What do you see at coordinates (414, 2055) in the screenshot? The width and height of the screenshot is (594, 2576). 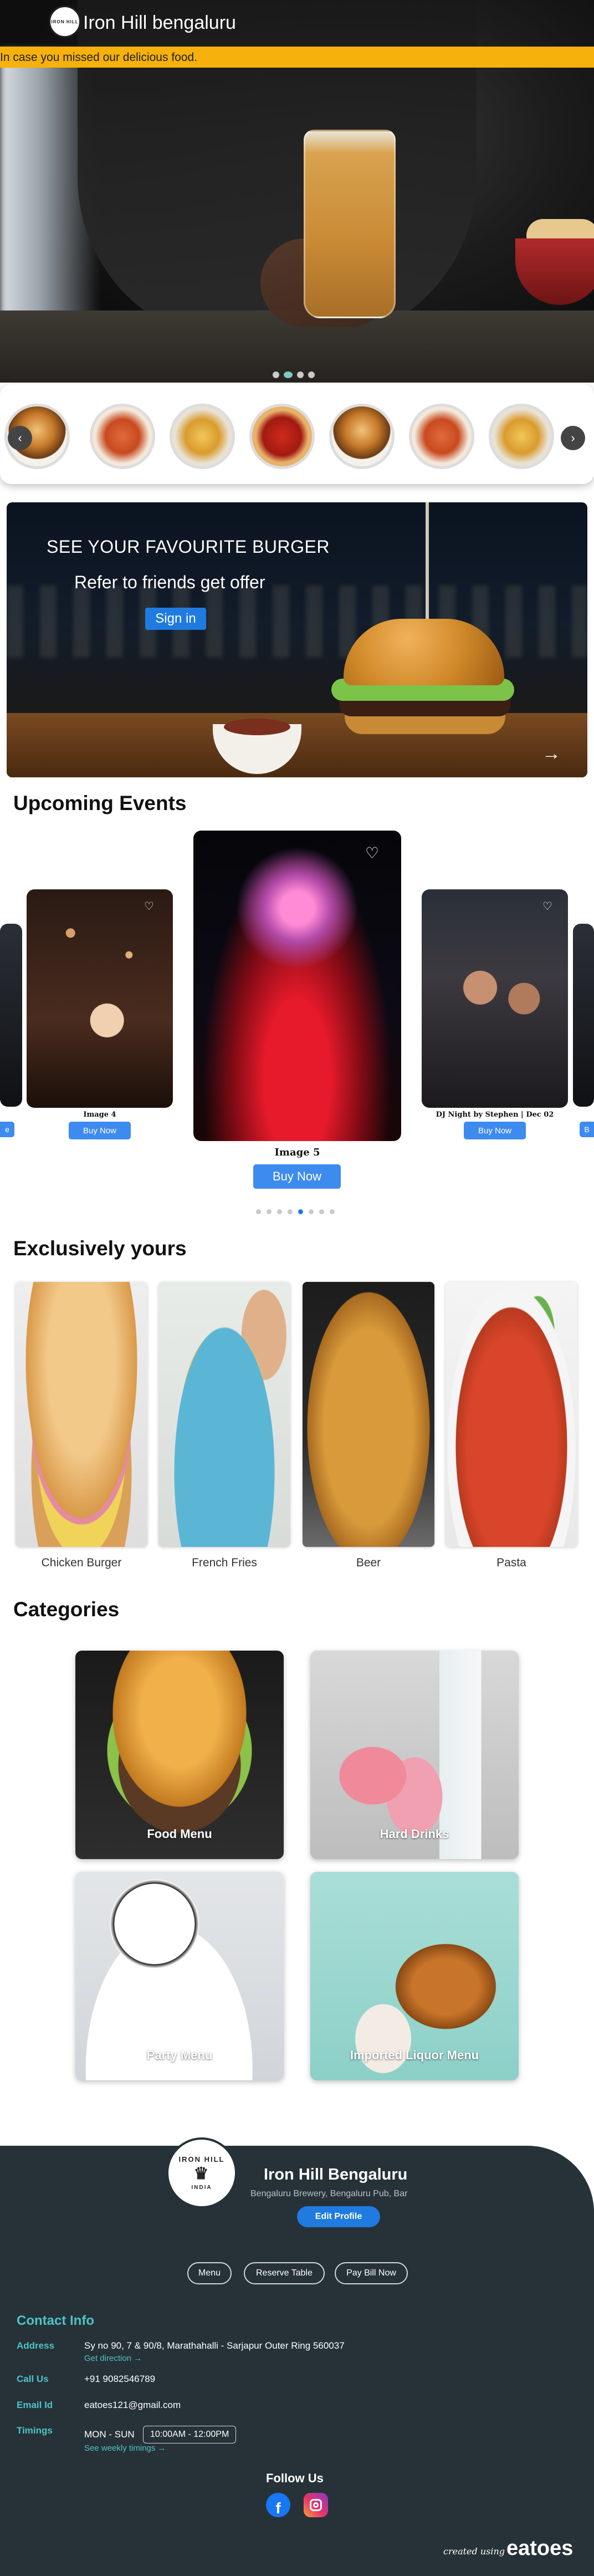 I see `category-label: Imported Liquor Menu` at bounding box center [414, 2055].